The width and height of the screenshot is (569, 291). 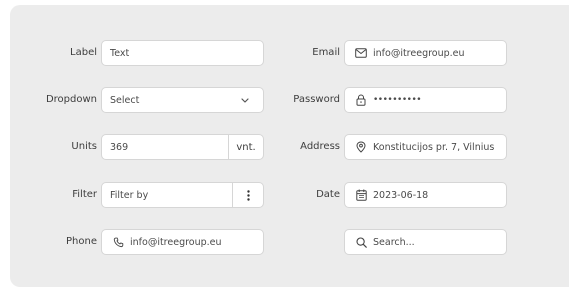 What do you see at coordinates (182, 147) in the screenshot?
I see `units-input: 369 vnt.` at bounding box center [182, 147].